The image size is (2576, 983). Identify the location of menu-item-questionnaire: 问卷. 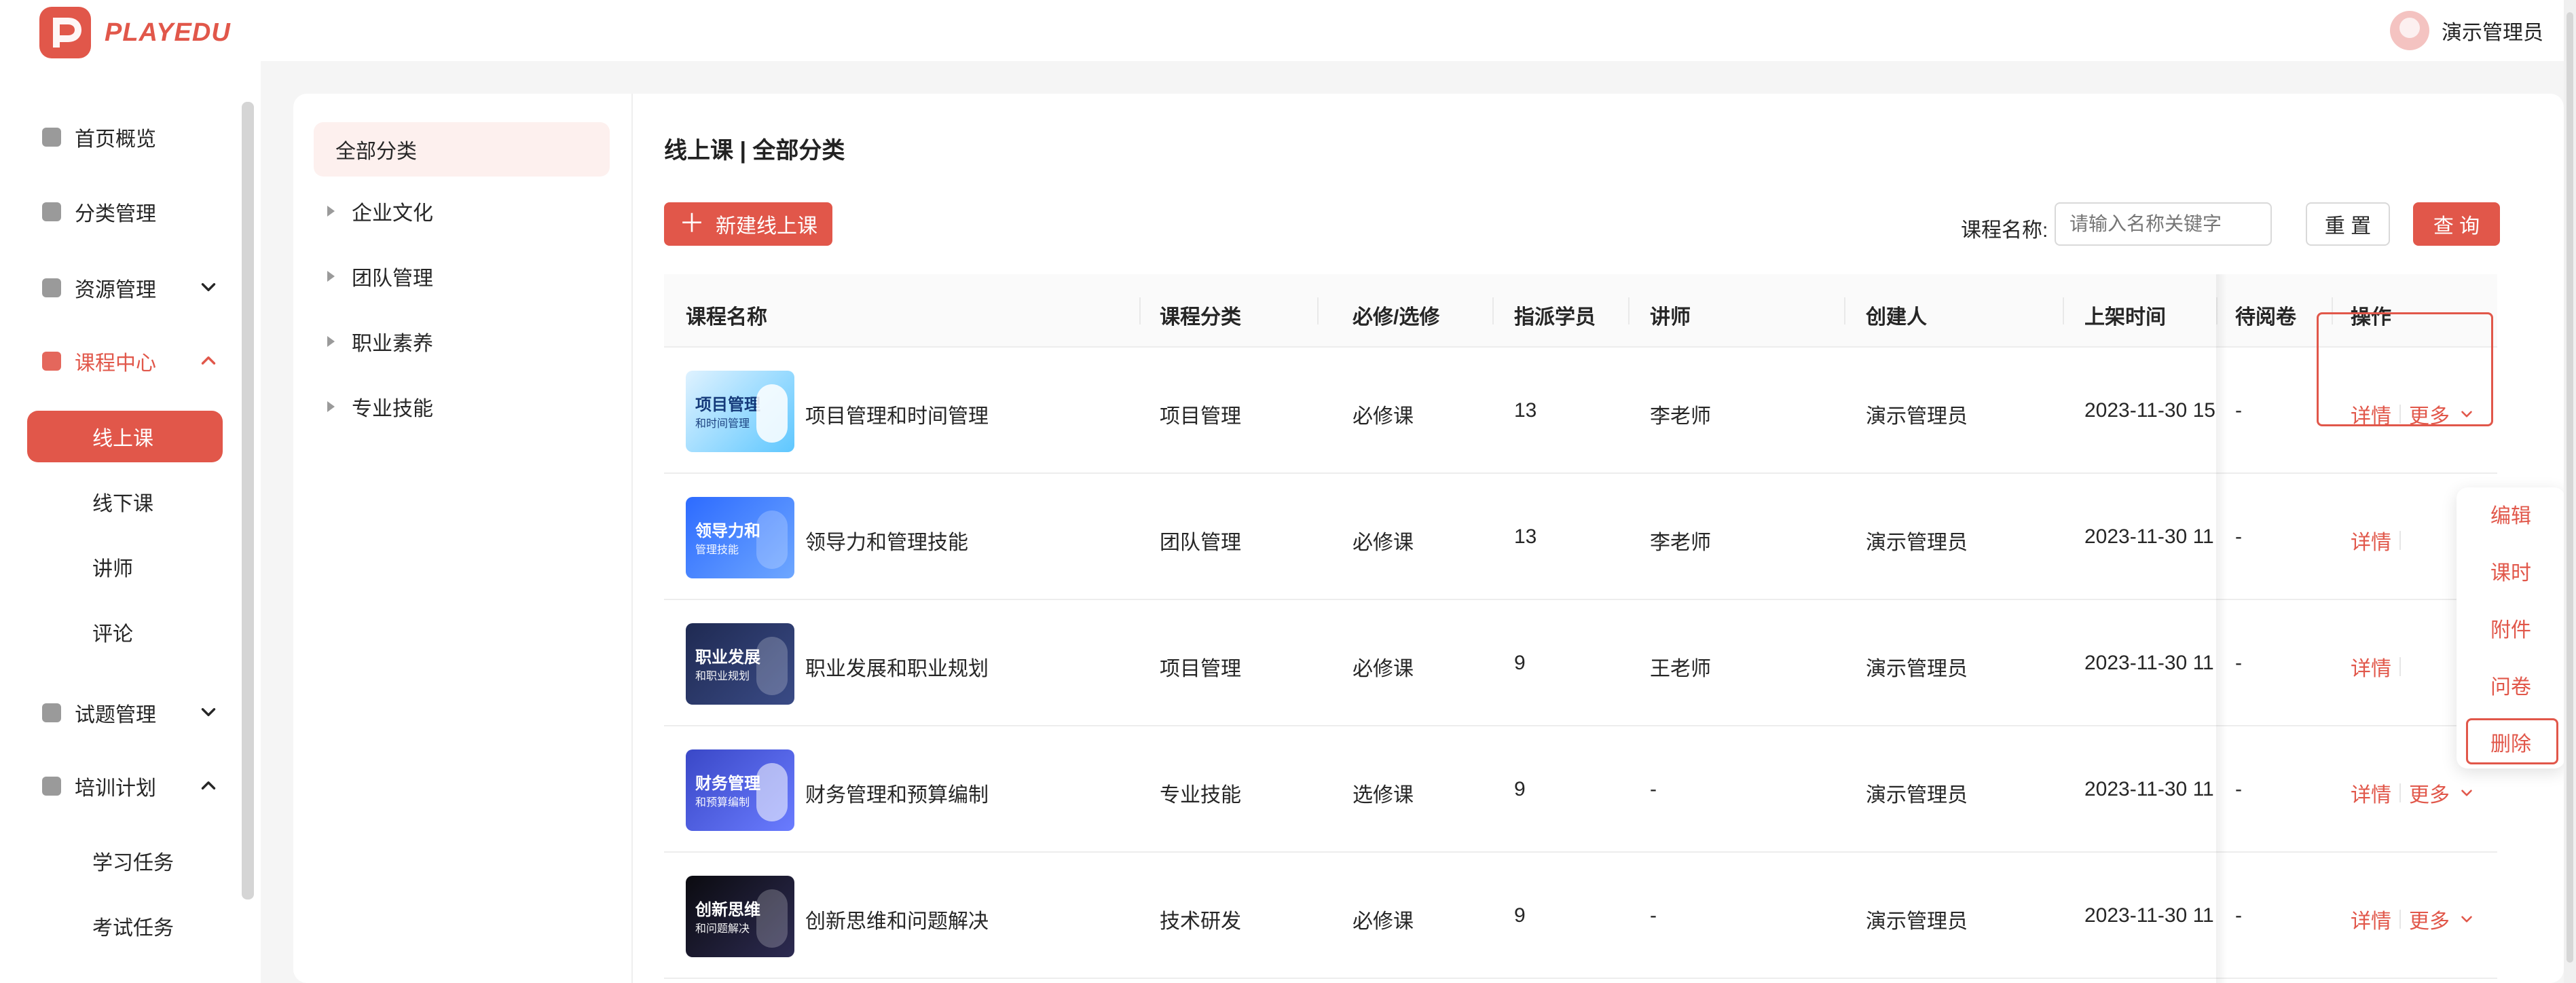
(2511, 685).